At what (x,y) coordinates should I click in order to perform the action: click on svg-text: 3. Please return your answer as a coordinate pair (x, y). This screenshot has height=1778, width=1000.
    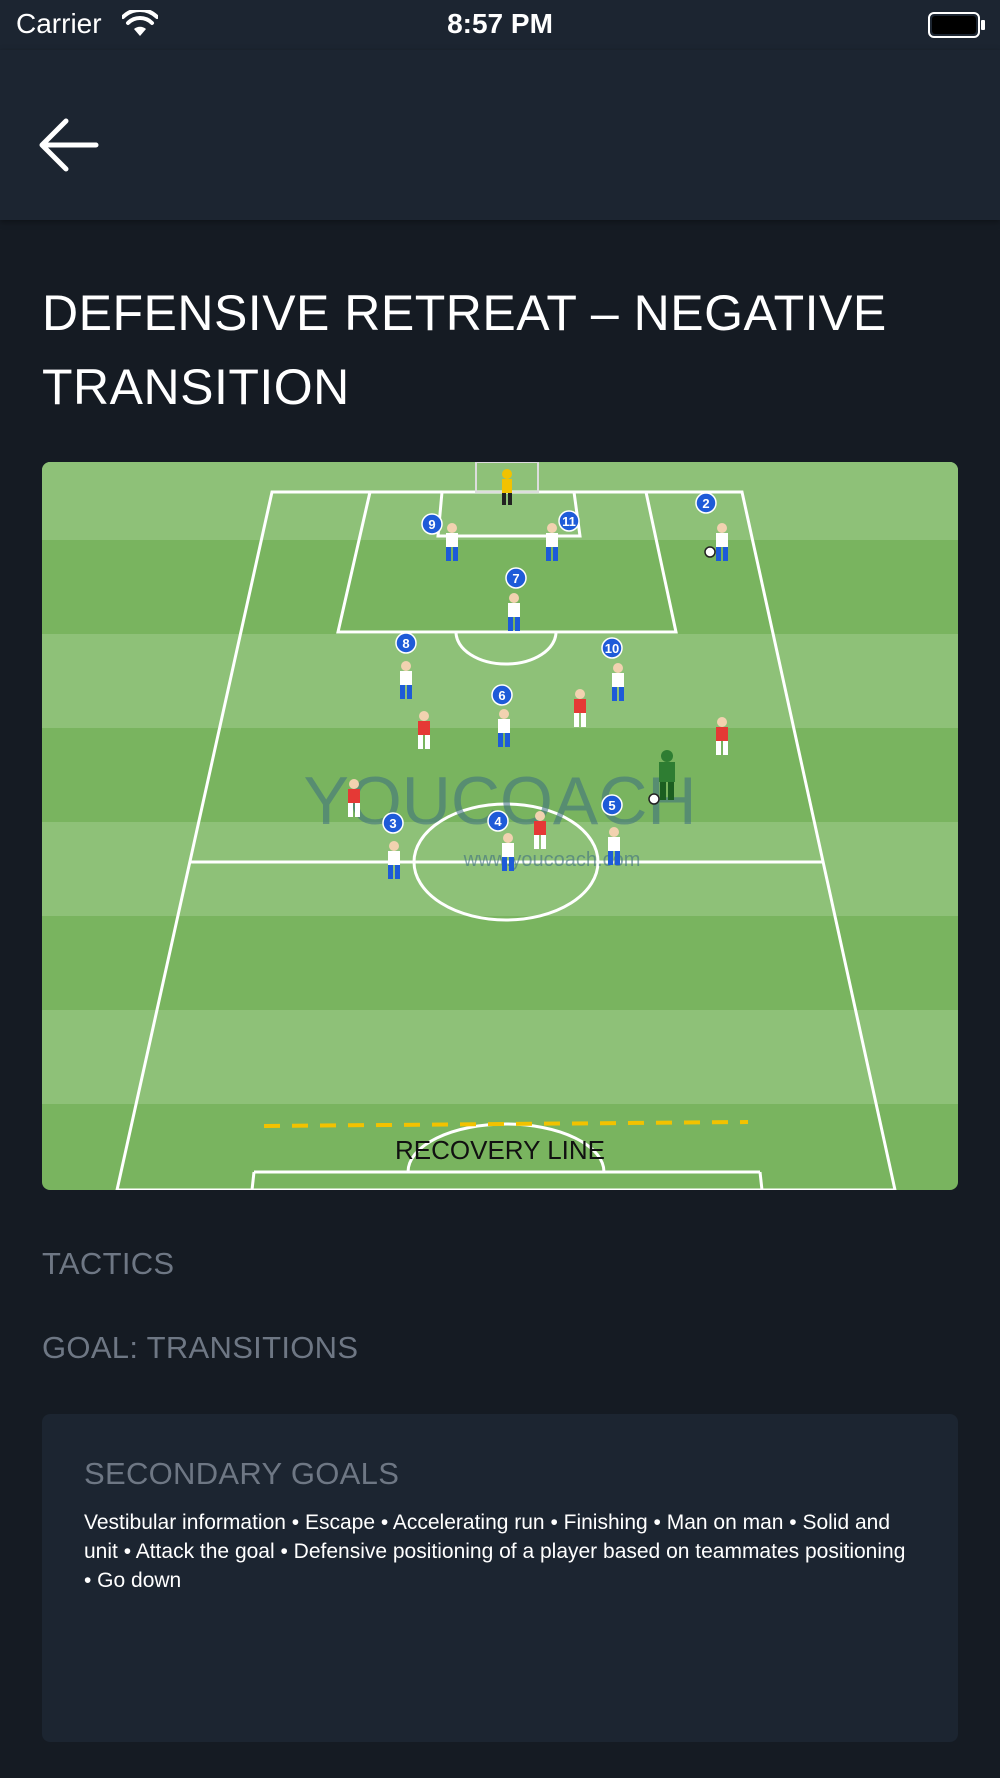
    Looking at the image, I should click on (392, 823).